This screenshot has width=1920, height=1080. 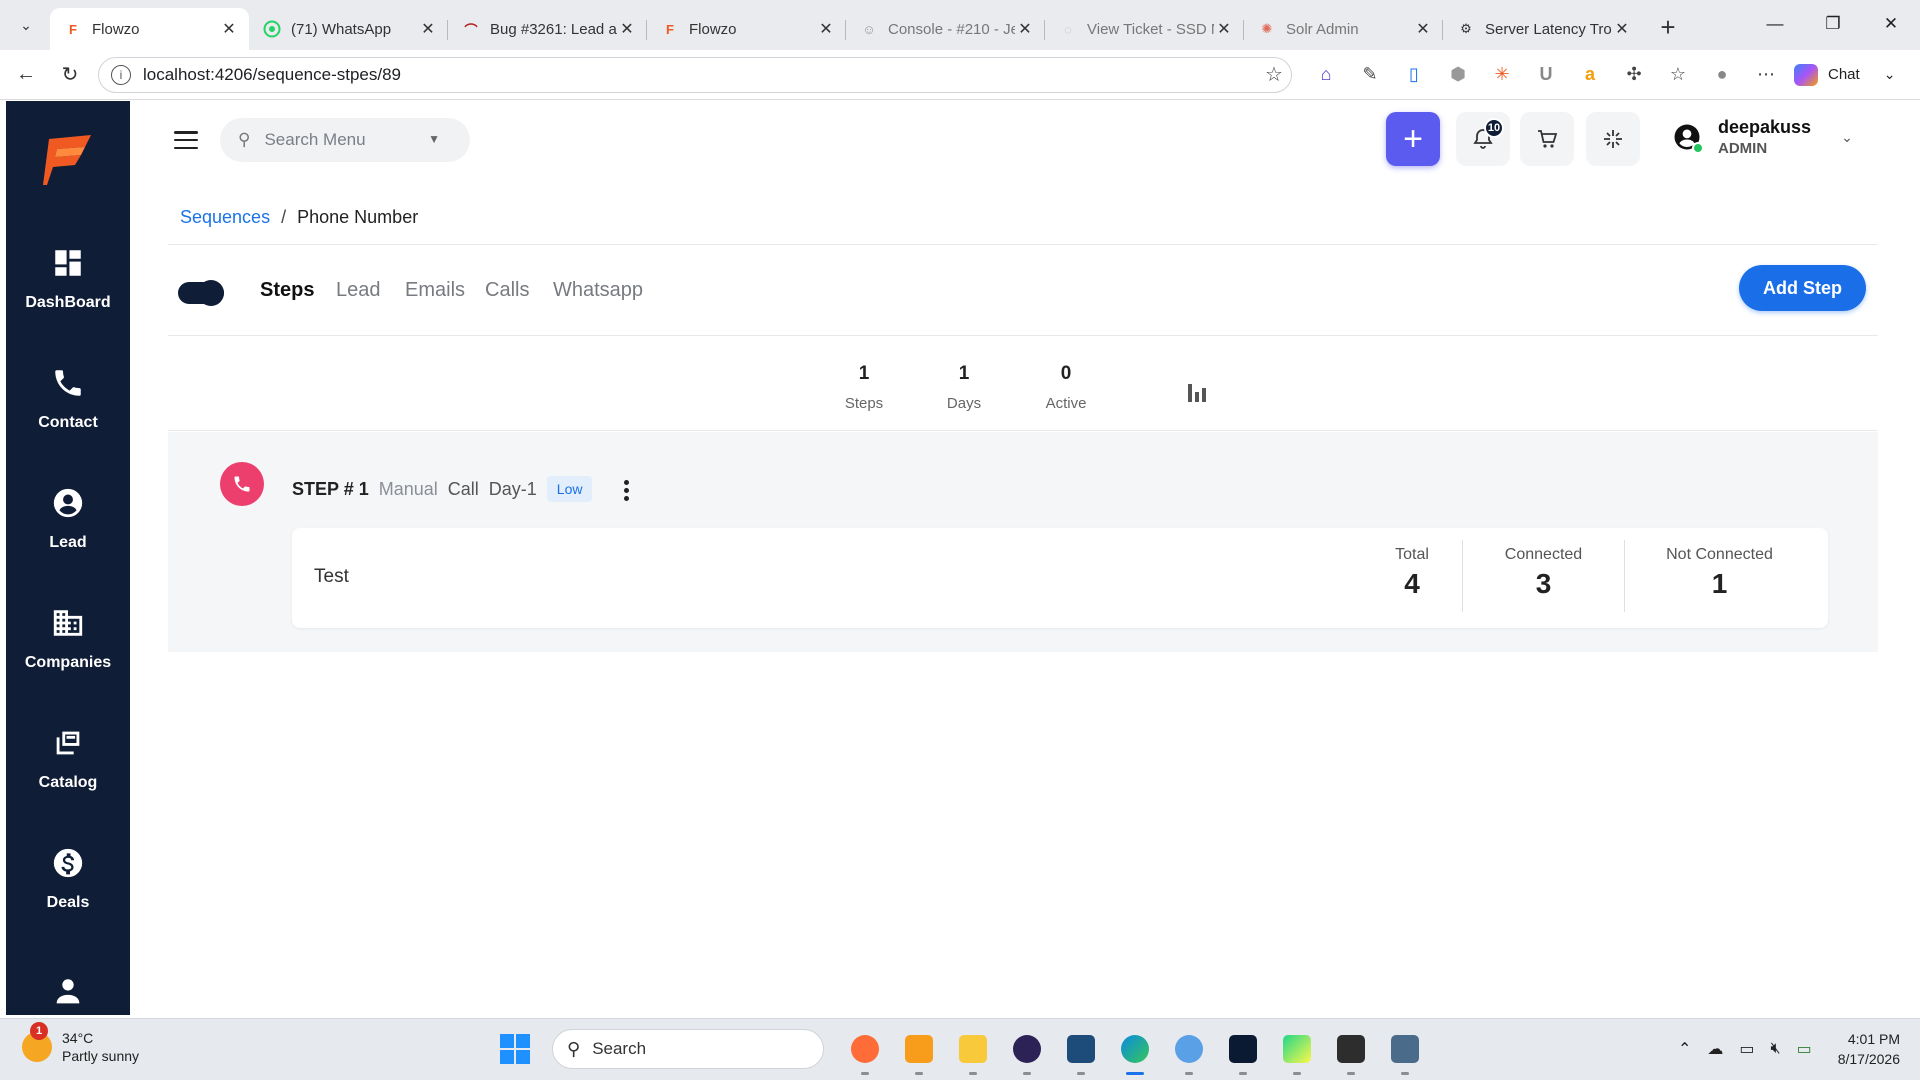 I want to click on step-more-options-icon, so click(x=626, y=490).